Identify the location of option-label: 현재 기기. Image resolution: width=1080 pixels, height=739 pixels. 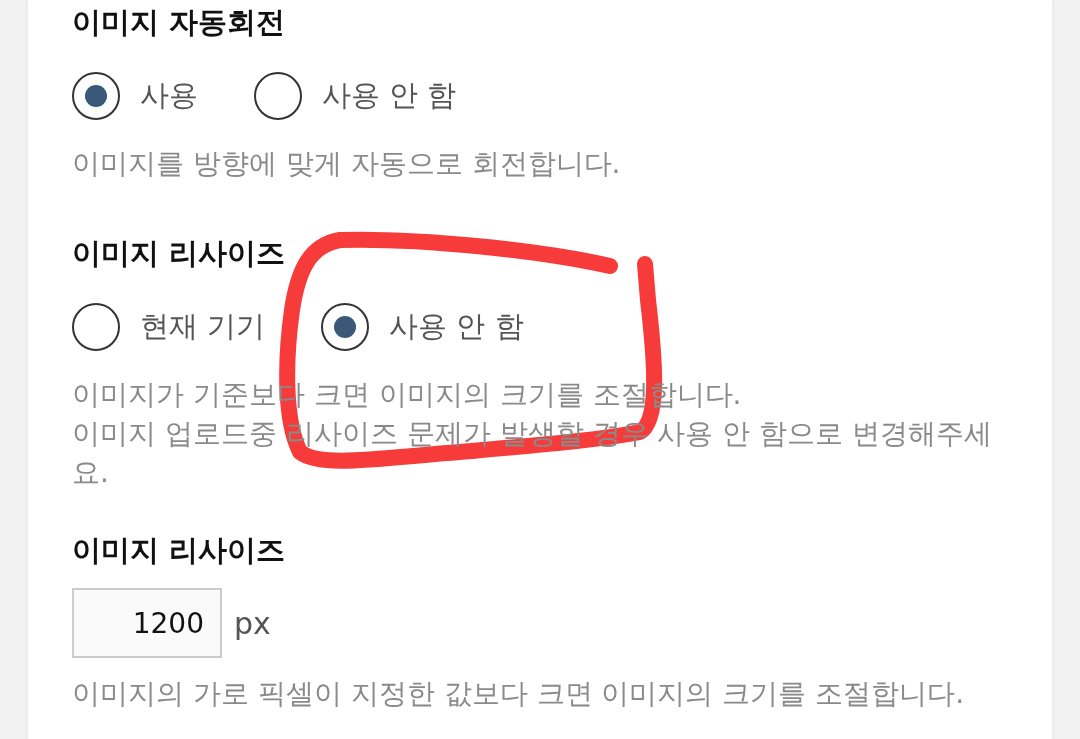
(203, 327).